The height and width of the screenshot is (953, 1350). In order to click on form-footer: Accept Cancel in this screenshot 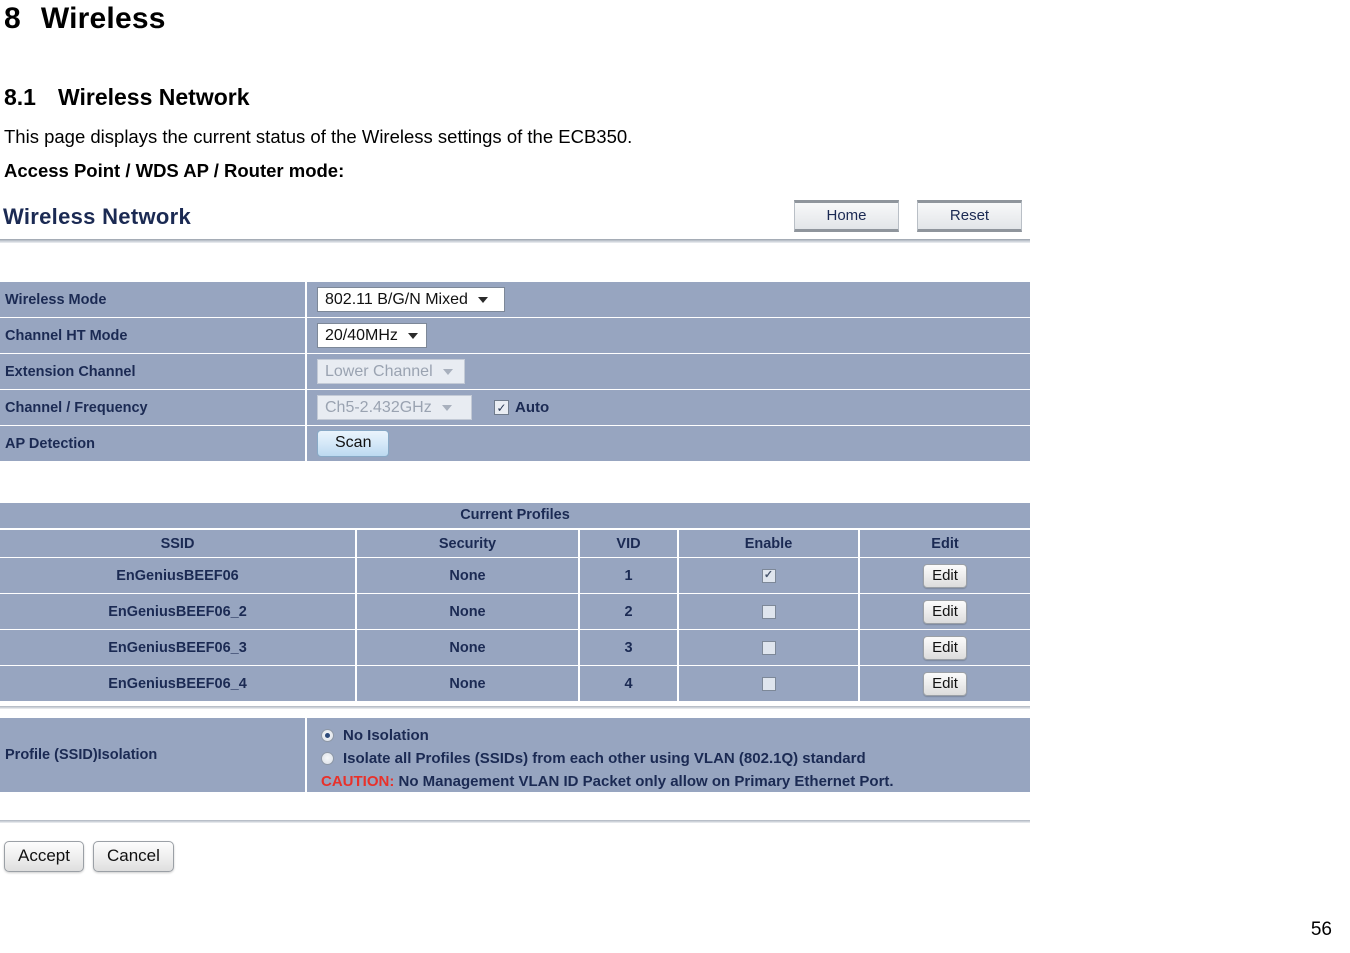, I will do `click(515, 846)`.